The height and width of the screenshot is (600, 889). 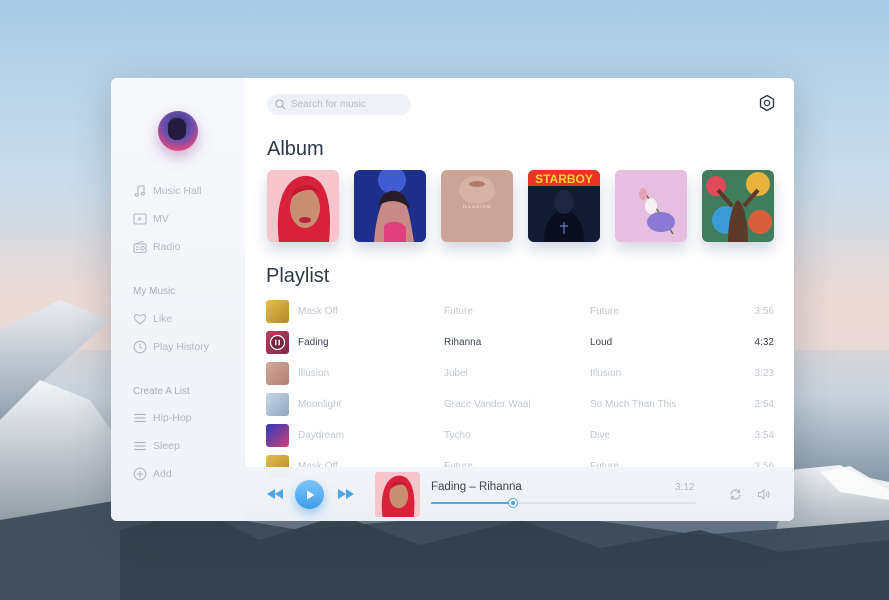 I want to click on plus-circle-icon, so click(x=140, y=474).